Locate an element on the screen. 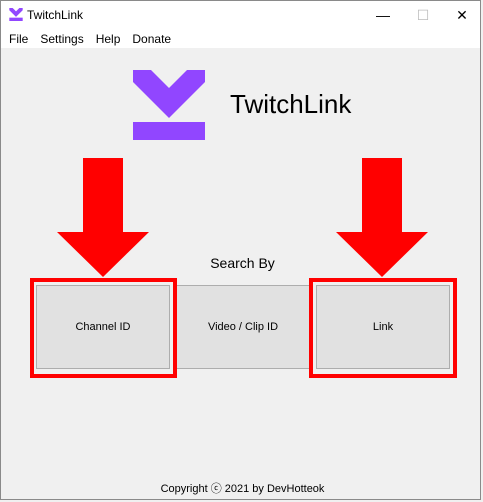  menu-help: Help is located at coordinates (108, 39).